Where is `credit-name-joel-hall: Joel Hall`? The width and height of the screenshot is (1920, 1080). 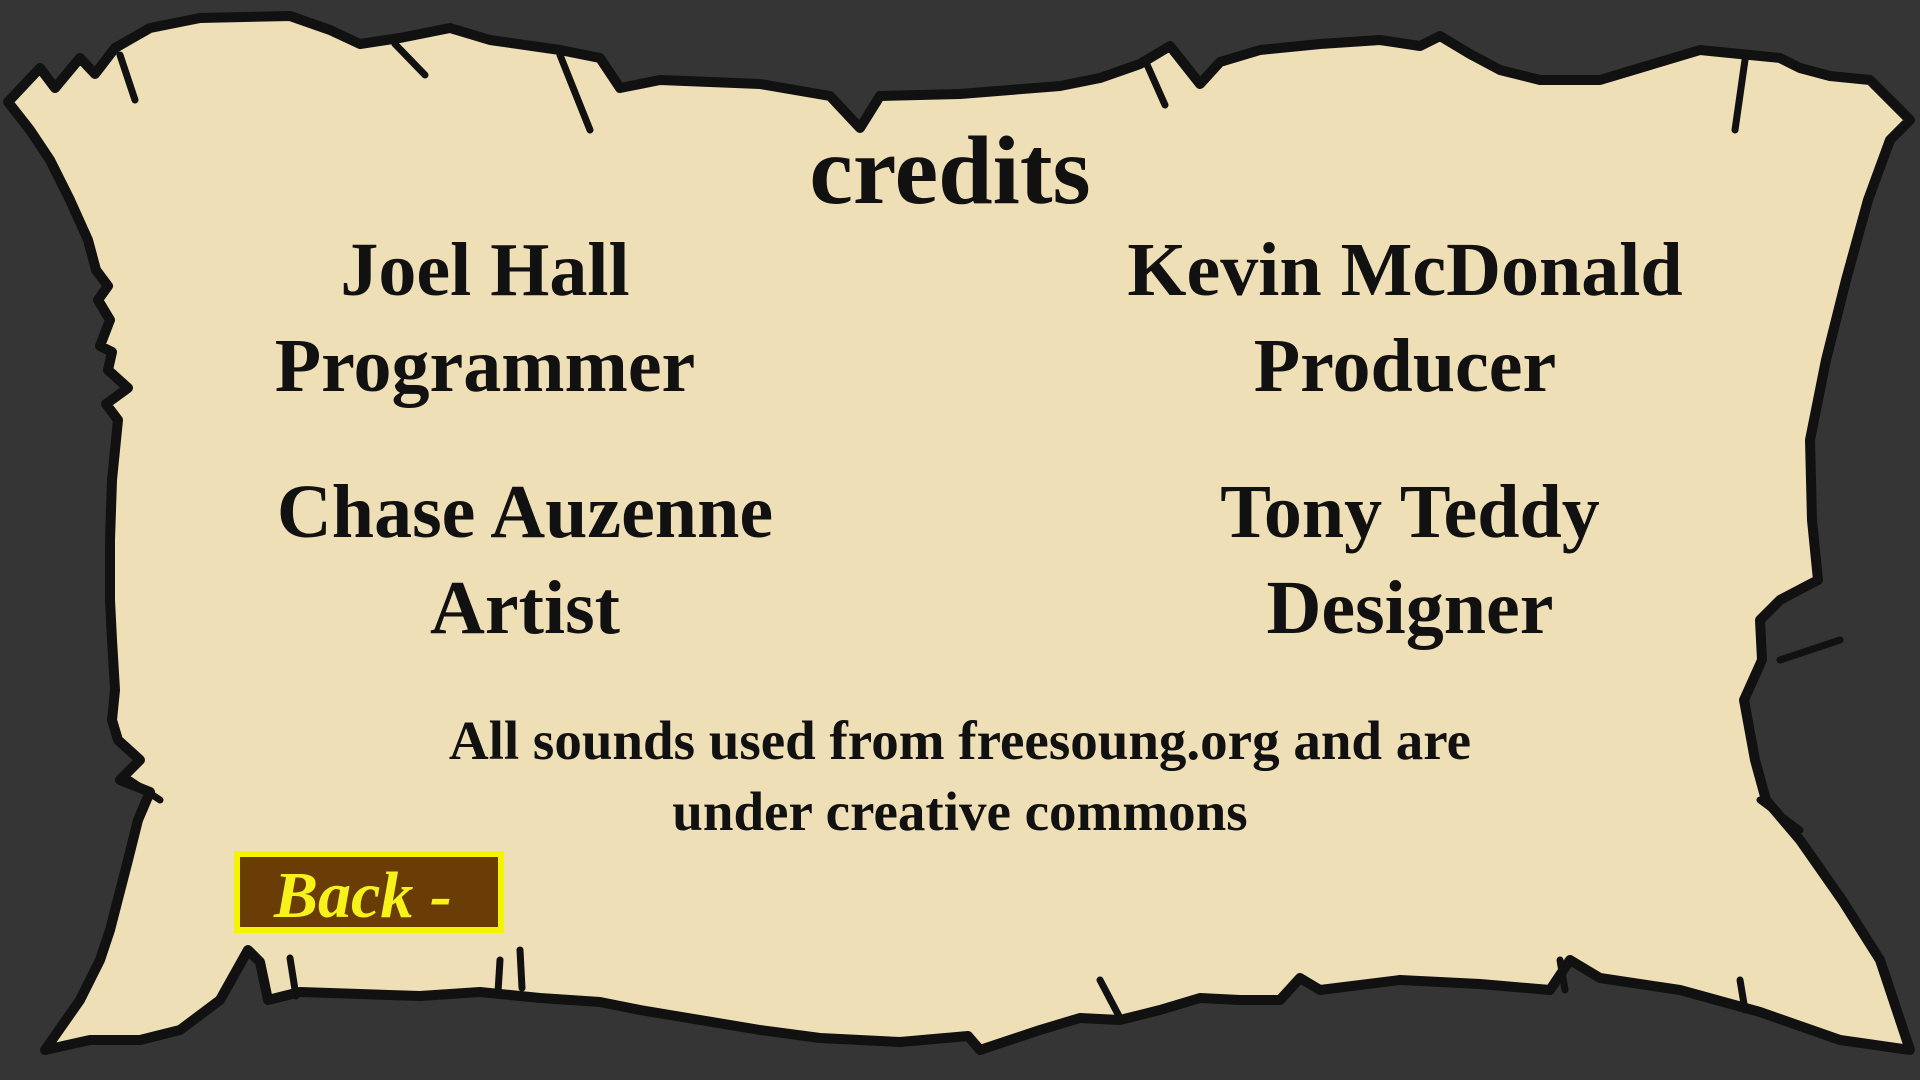
credit-name-joel-hall: Joel Hall is located at coordinates (485, 270).